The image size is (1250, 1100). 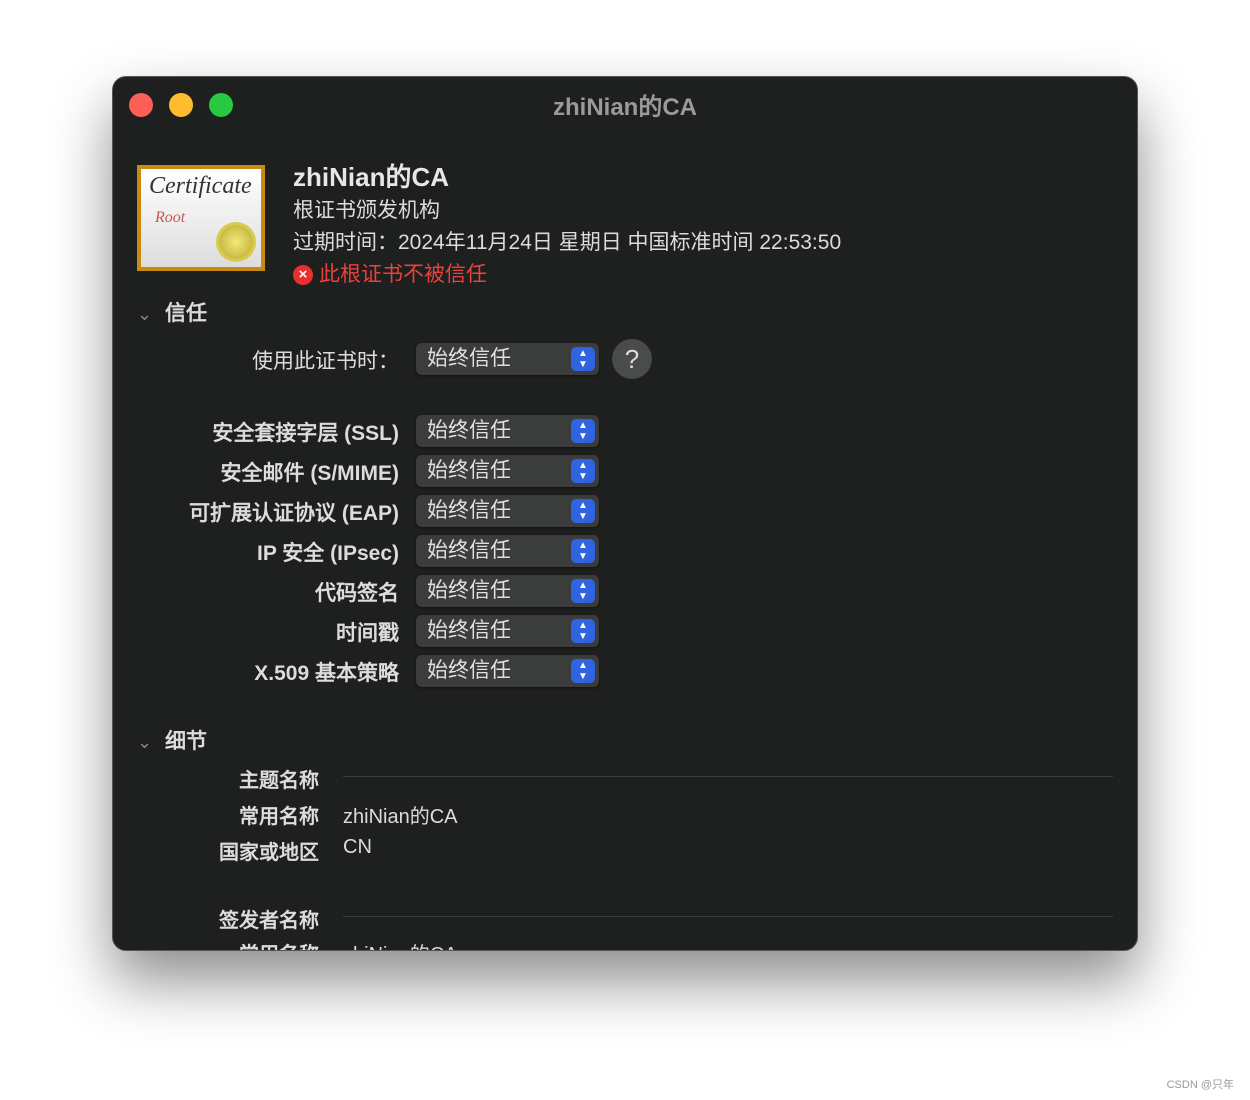 I want to click on when-using-popup: 始终信任 ▲ ▼, so click(x=507, y=359).